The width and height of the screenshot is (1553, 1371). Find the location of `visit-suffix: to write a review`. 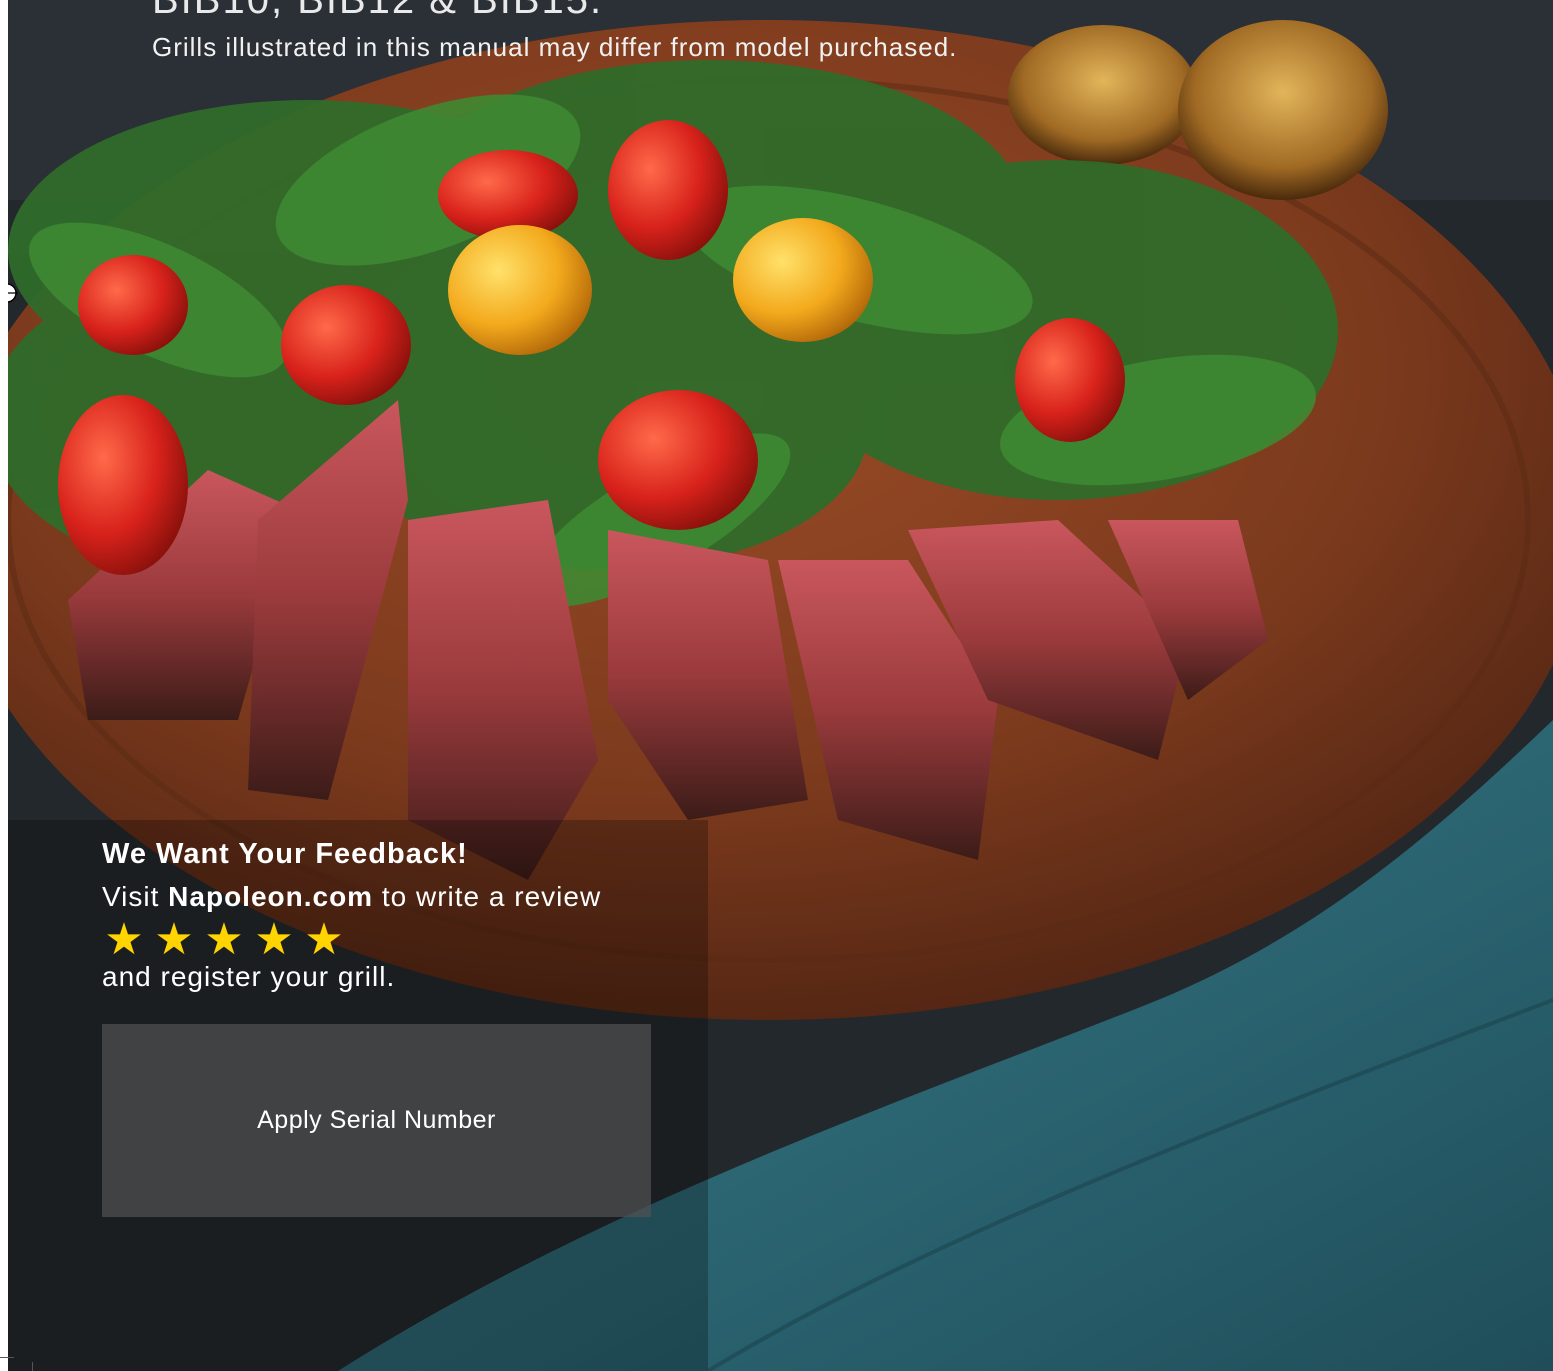

visit-suffix: to write a review is located at coordinates (491, 896).